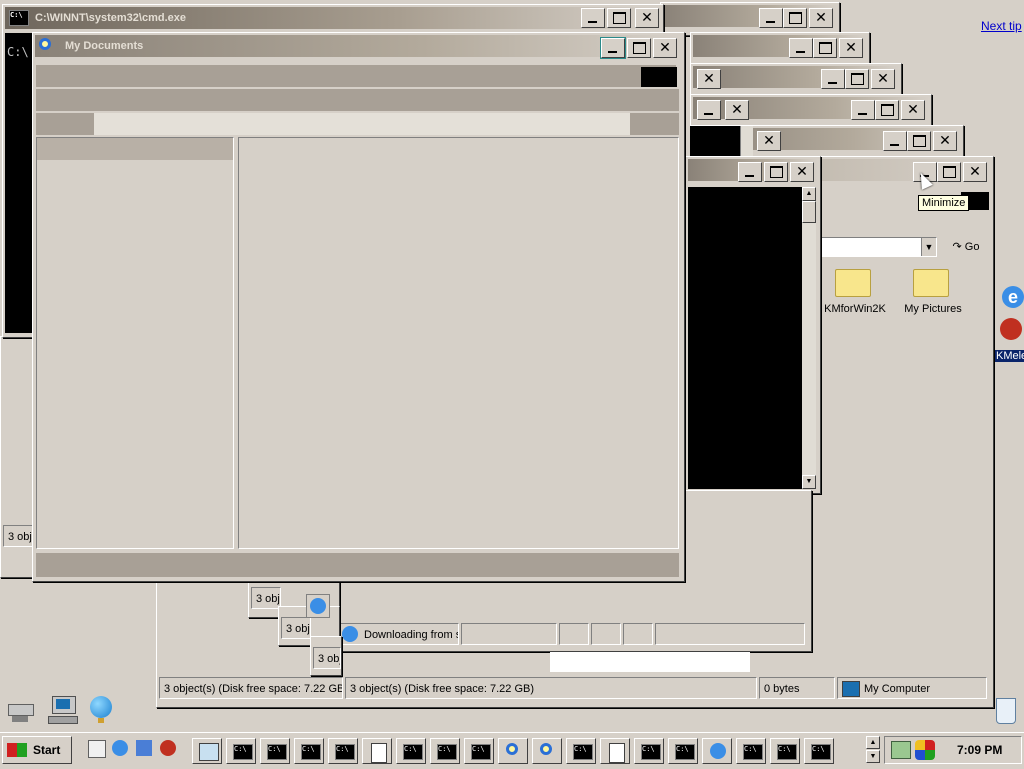 Image resolution: width=1024 pixels, height=769 pixels. What do you see at coordinates (1001, 26) in the screenshot?
I see `next-tip-link: Next tip` at bounding box center [1001, 26].